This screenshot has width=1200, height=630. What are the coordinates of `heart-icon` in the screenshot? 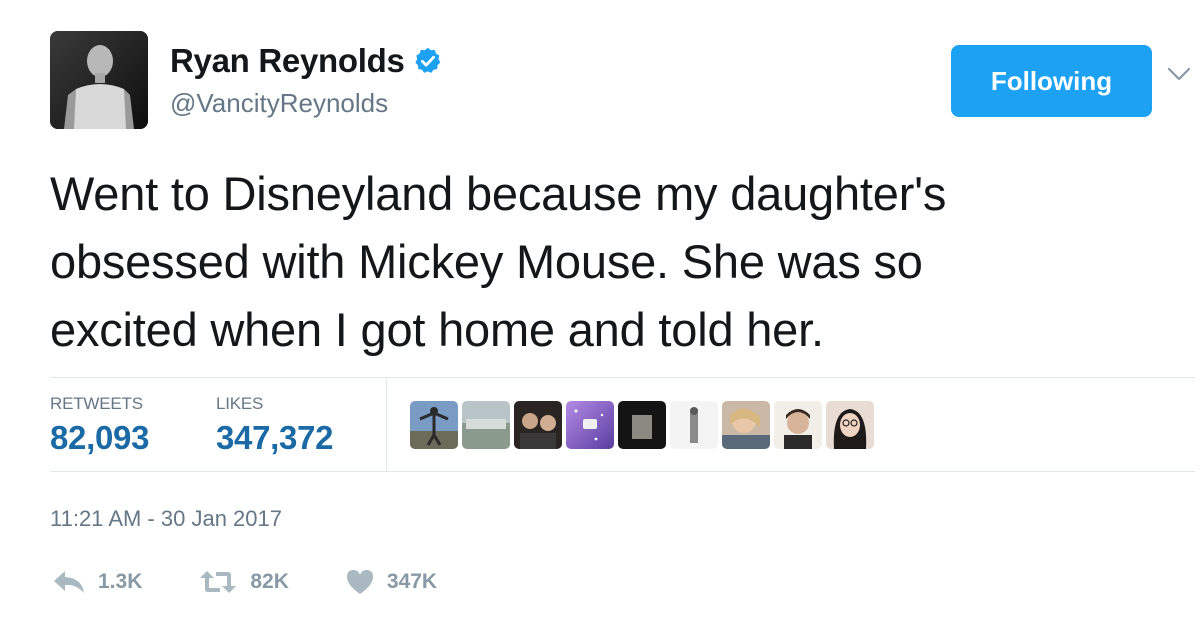 It's located at (359, 582).